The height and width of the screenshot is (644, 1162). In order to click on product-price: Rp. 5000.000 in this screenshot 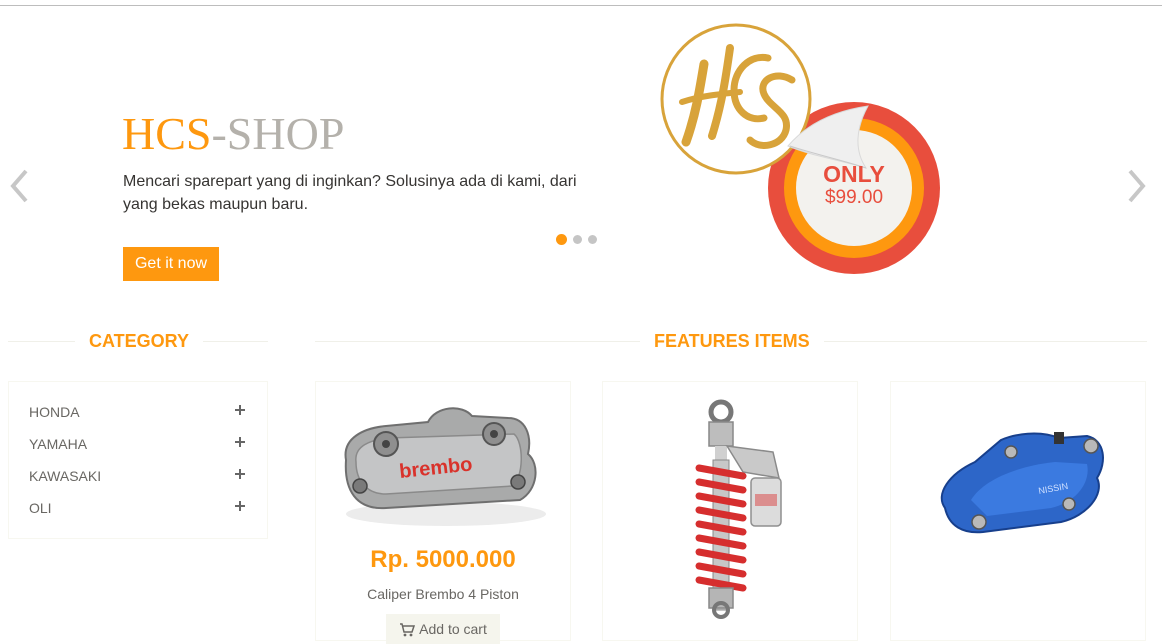, I will do `click(443, 559)`.